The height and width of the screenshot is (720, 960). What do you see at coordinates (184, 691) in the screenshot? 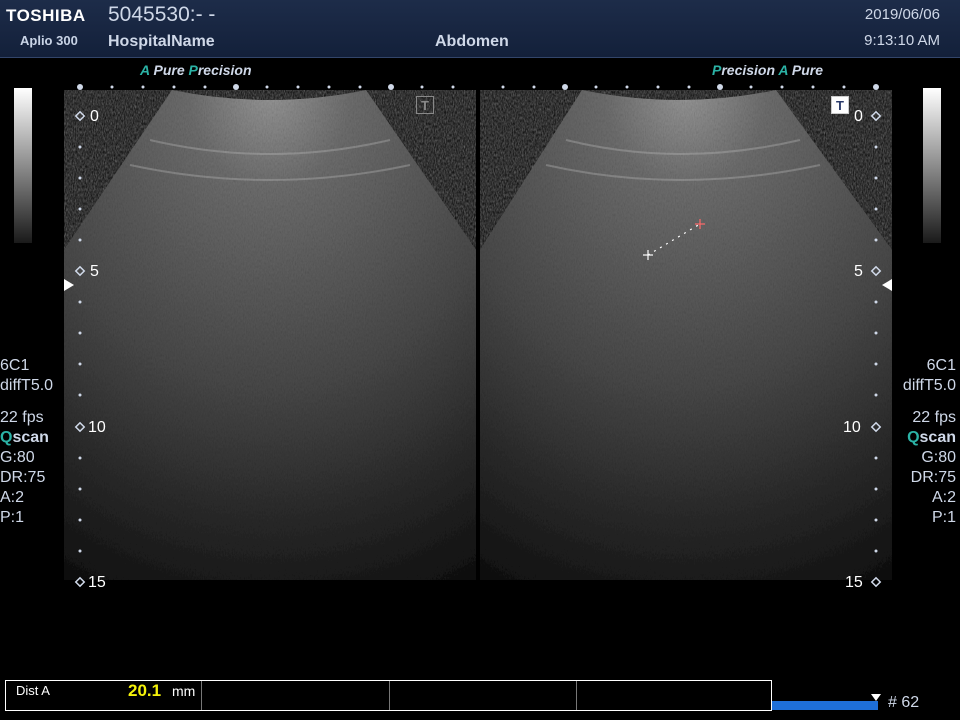
I see `measurement-unit: mm` at bounding box center [184, 691].